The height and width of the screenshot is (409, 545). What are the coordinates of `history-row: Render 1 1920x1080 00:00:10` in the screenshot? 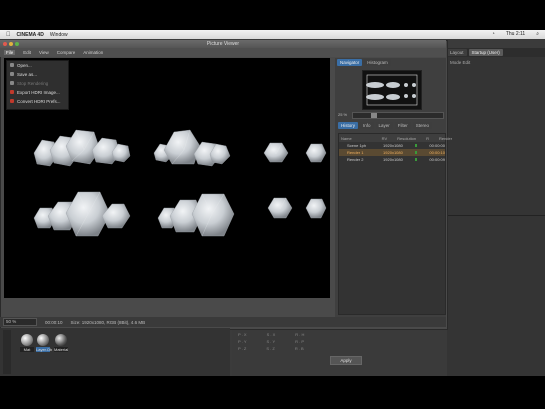 It's located at (392, 152).